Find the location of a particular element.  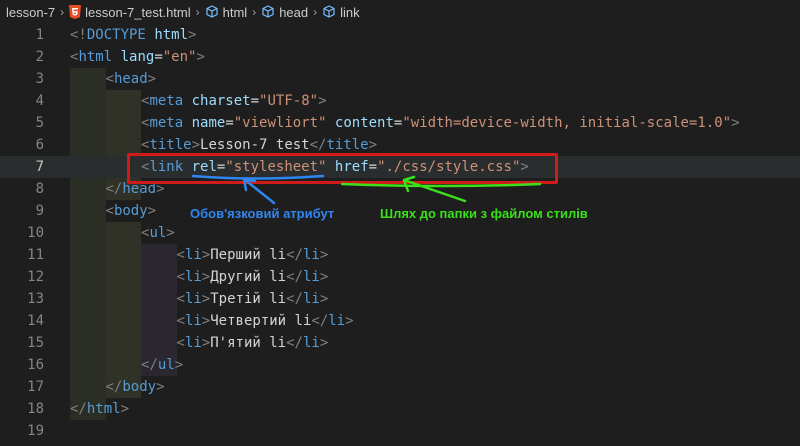

code-line: 11 <li>Перший li</li> is located at coordinates (400, 255).